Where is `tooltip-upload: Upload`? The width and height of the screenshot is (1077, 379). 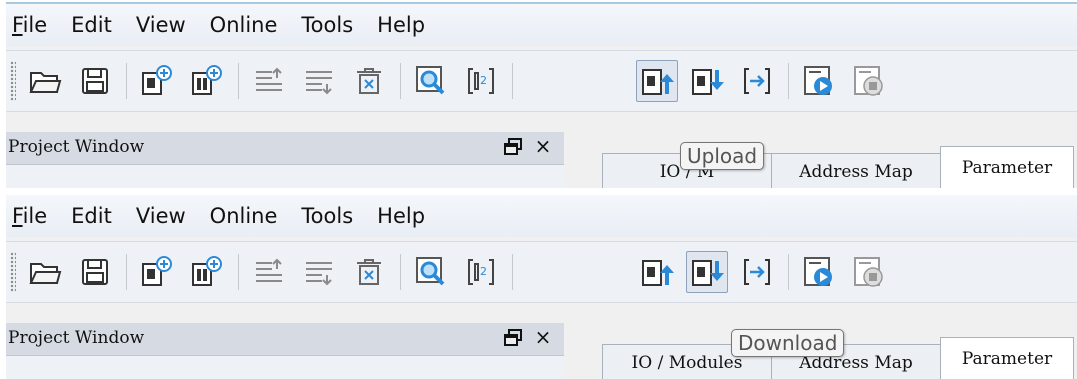 tooltip-upload: Upload is located at coordinates (722, 156).